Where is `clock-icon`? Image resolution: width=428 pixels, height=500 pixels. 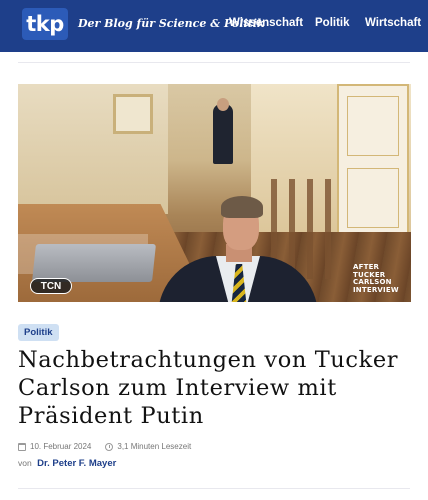
clock-icon is located at coordinates (109, 446).